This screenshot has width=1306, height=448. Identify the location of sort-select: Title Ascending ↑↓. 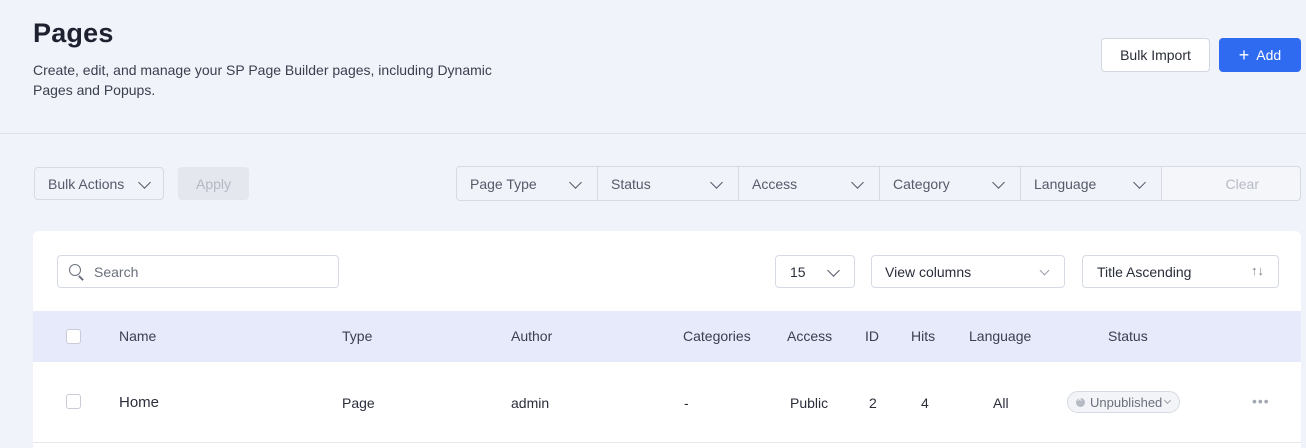
(1180, 271).